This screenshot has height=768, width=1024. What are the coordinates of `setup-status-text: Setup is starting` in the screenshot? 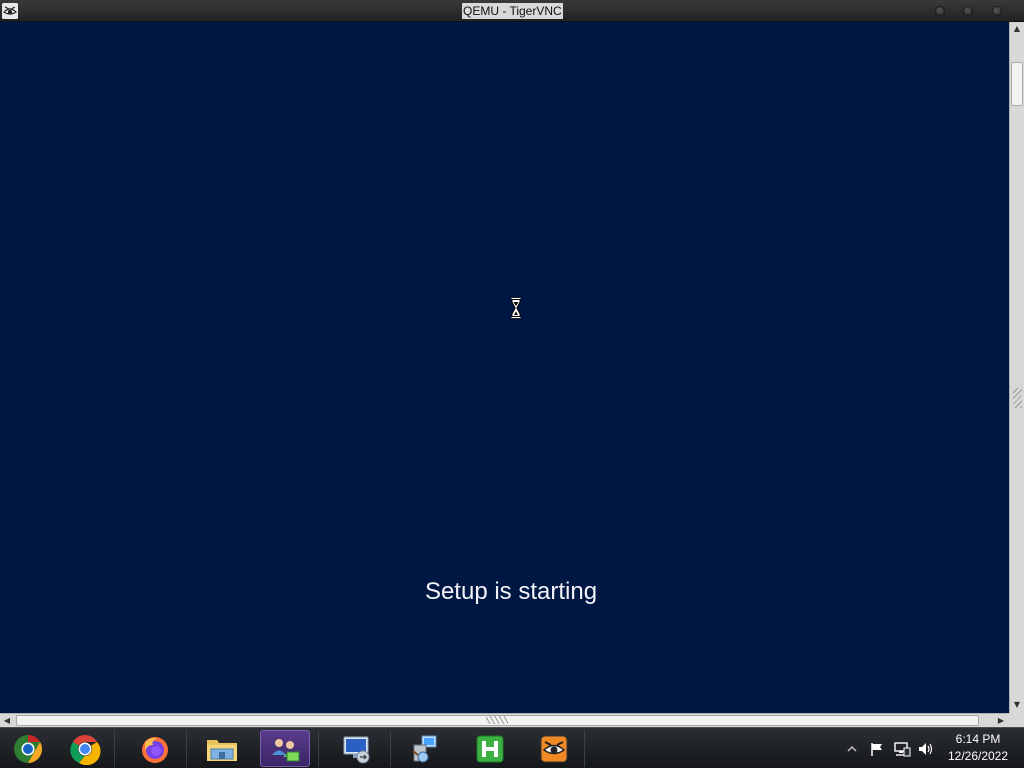 It's located at (511, 591).